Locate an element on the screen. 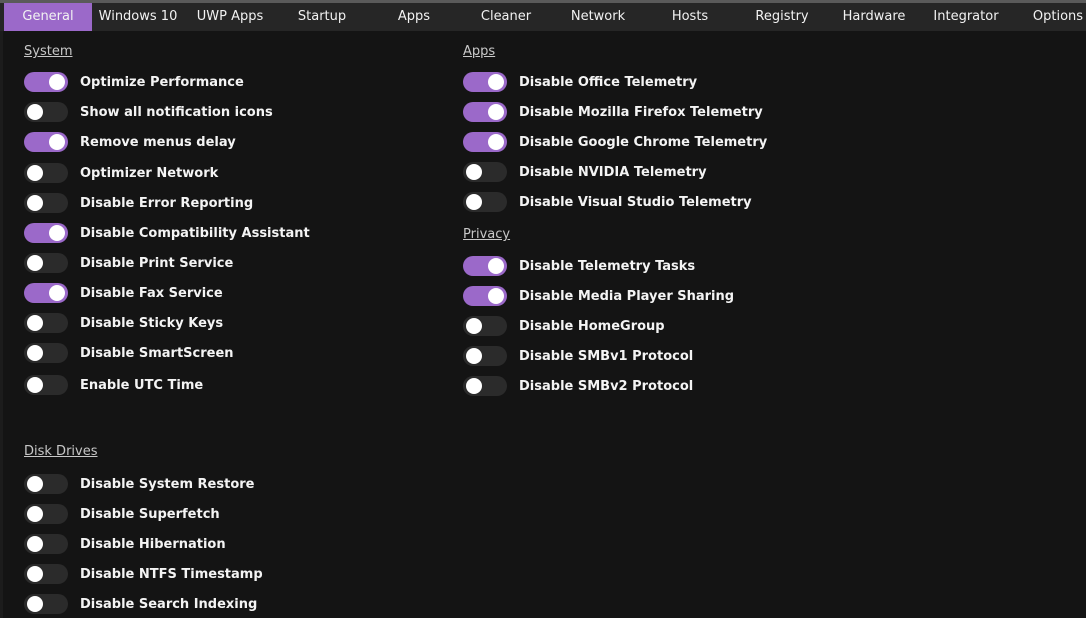  toggle-row: Disable HomeGroup is located at coordinates (564, 326).